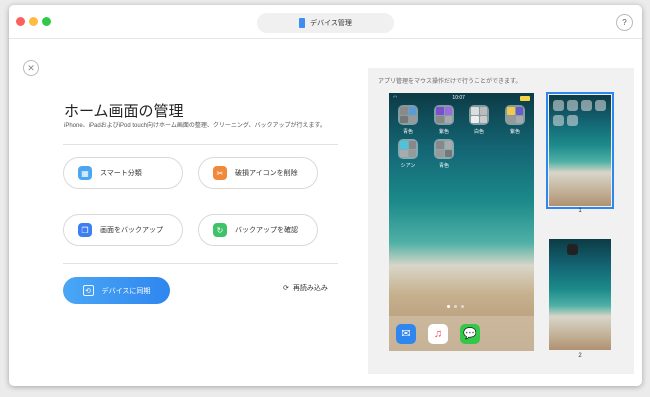 The width and height of the screenshot is (650, 397). I want to click on sync-to-device-button: ⟲ デバイスに同期, so click(116, 290).